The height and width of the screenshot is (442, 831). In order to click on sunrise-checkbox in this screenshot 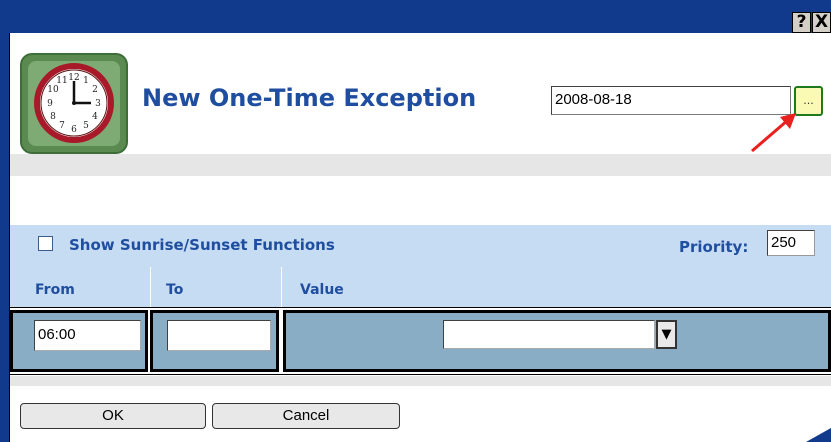, I will do `click(45, 243)`.